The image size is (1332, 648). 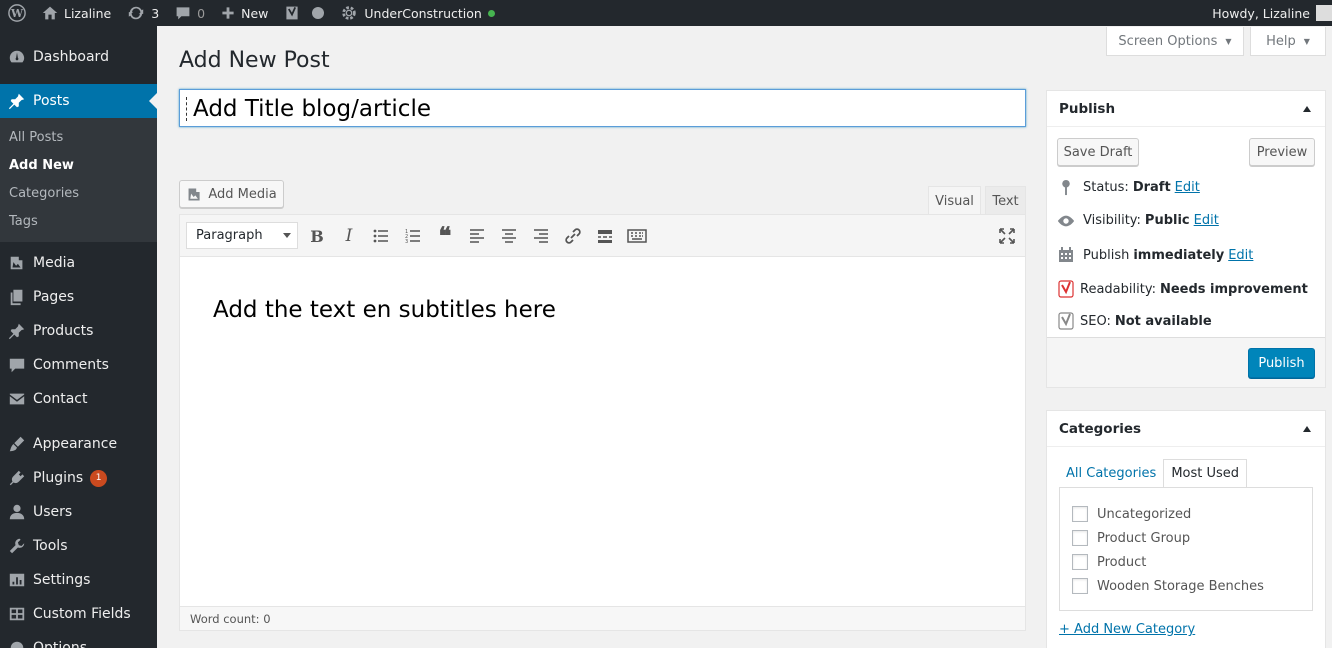 I want to click on post-title-input: Add Title blog/article, so click(x=602, y=108).